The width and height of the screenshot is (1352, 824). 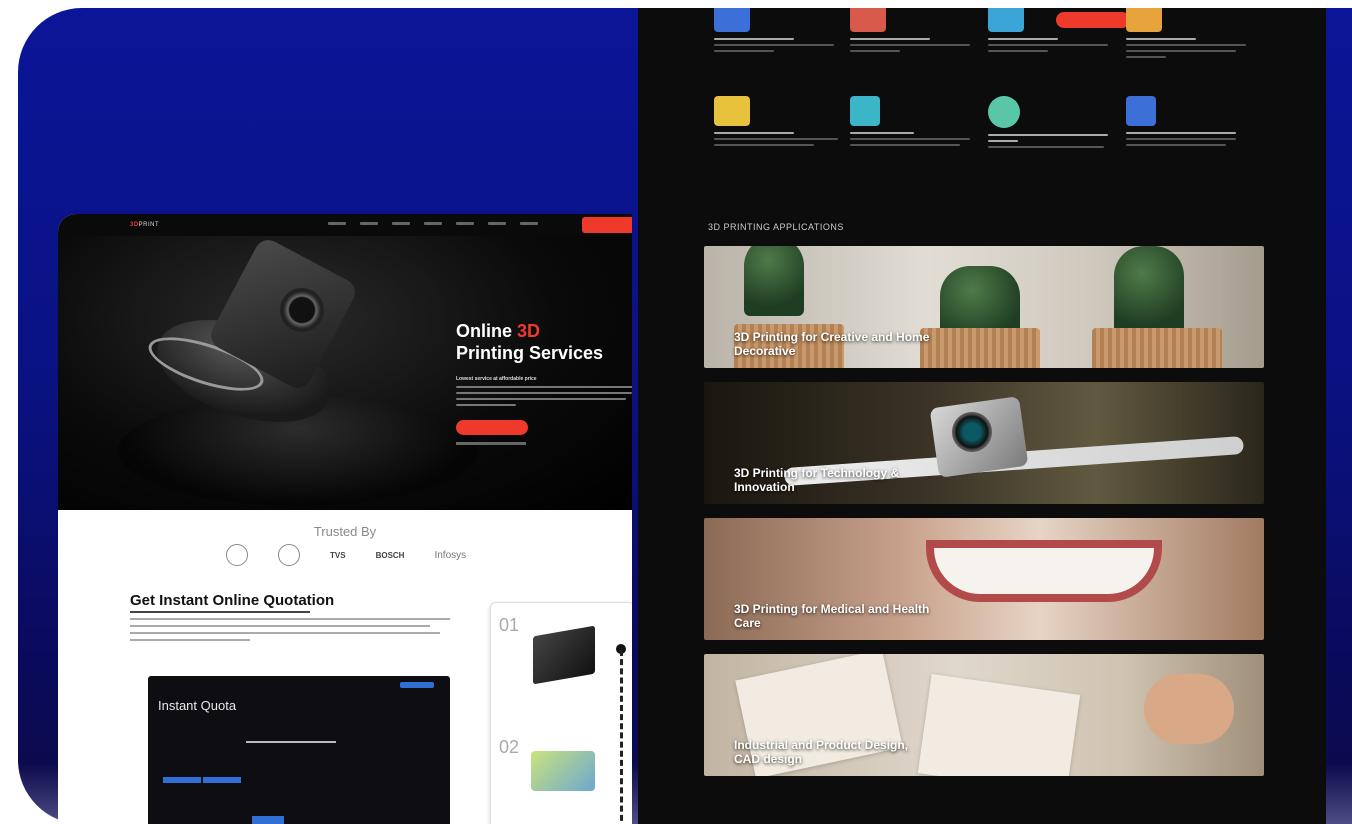 I want to click on quote-submit, so click(x=268, y=820).